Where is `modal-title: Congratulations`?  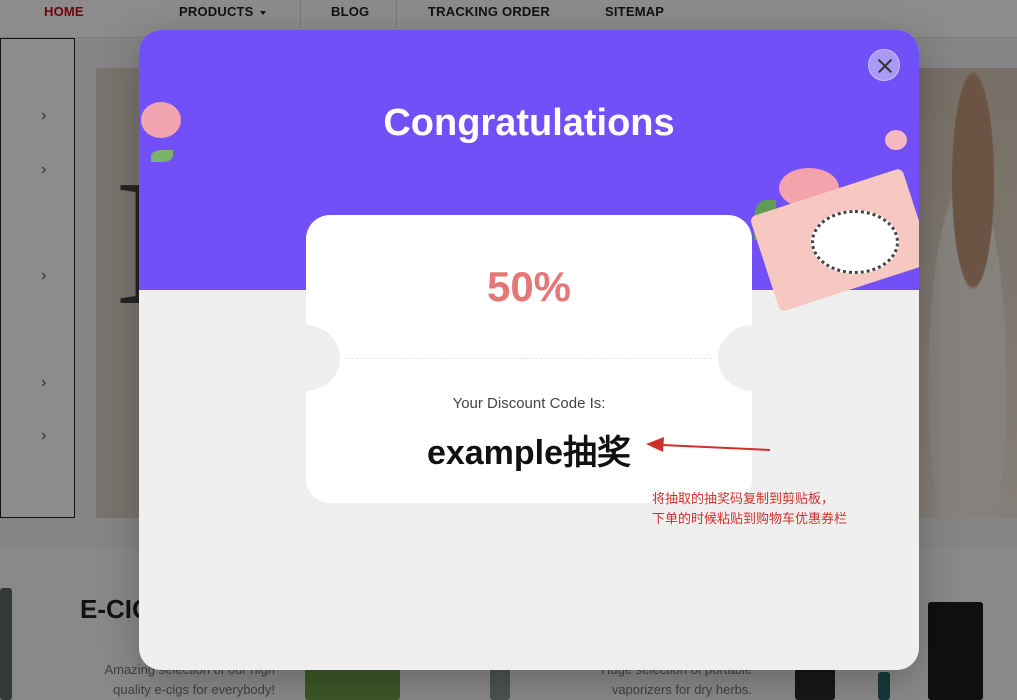 modal-title: Congratulations is located at coordinates (529, 123).